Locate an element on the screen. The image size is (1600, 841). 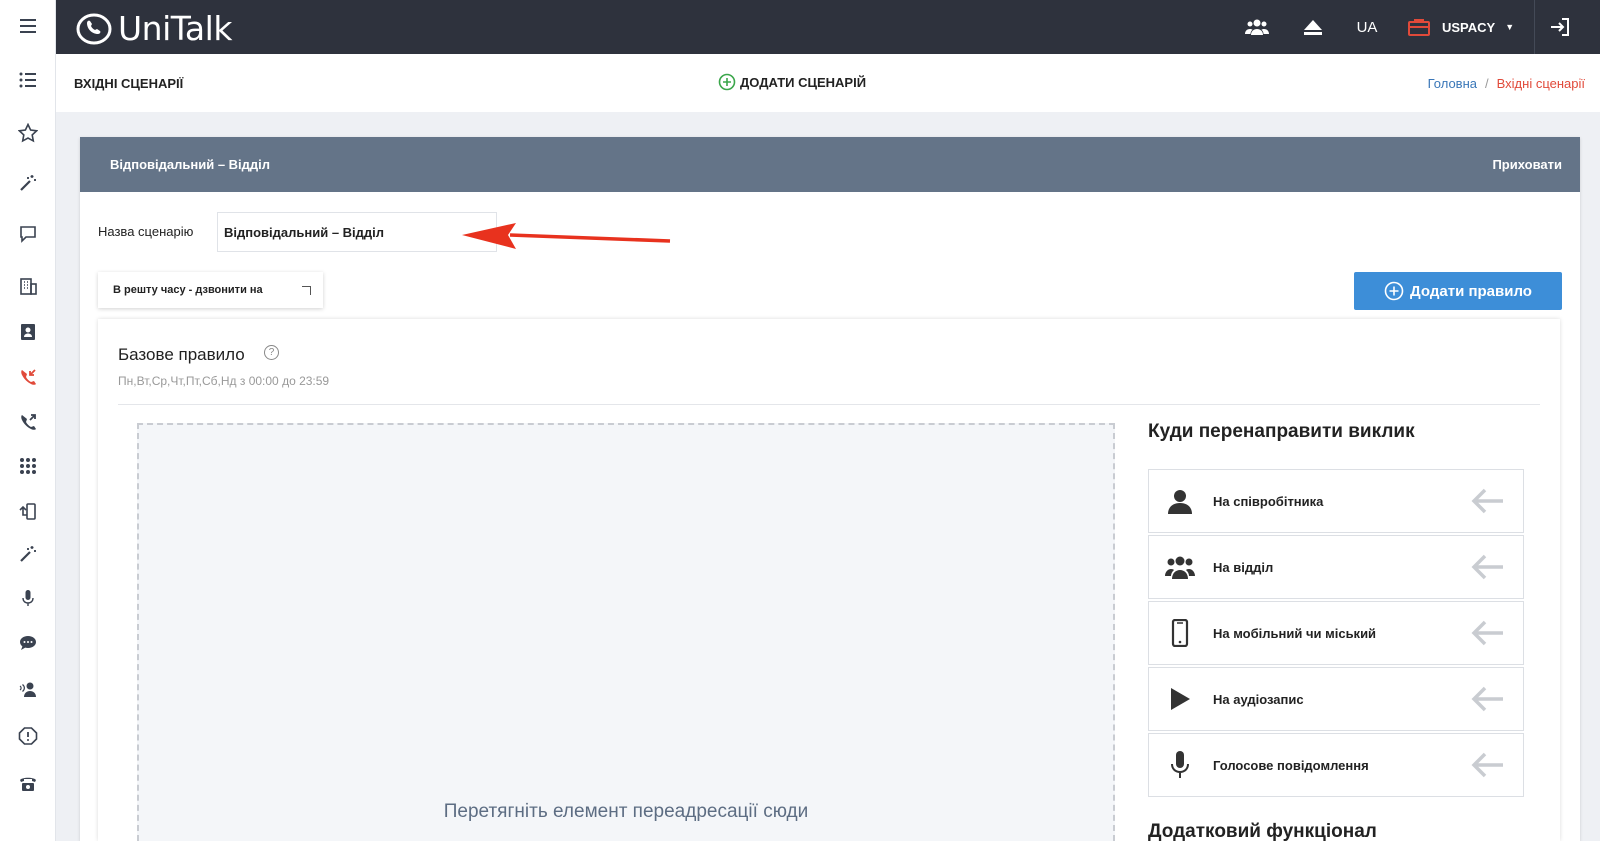
help-icon: ? is located at coordinates (271, 352).